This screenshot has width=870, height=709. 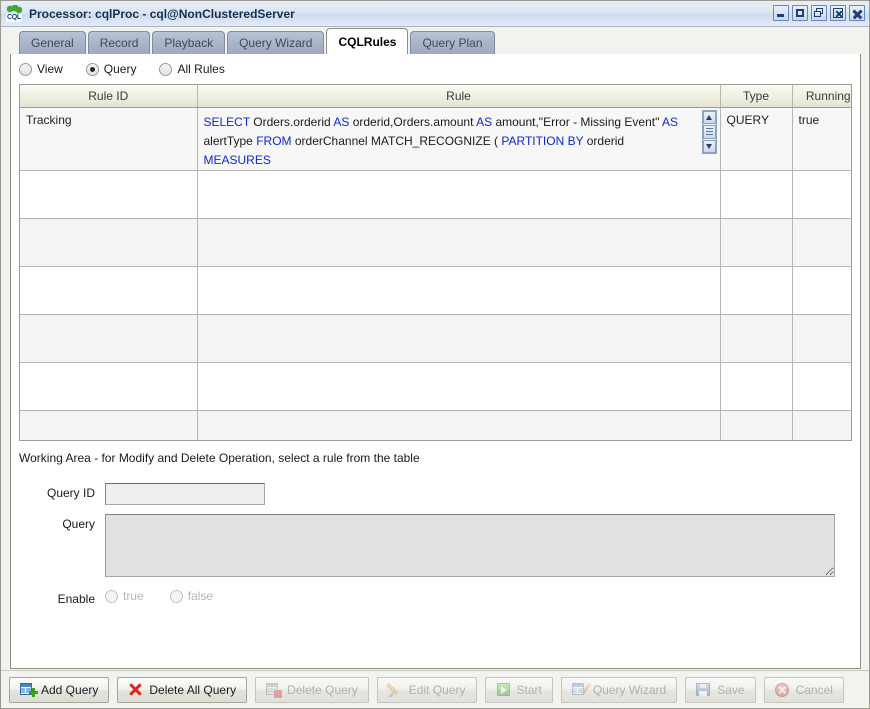 I want to click on red-x-icon, so click(x=135, y=689).